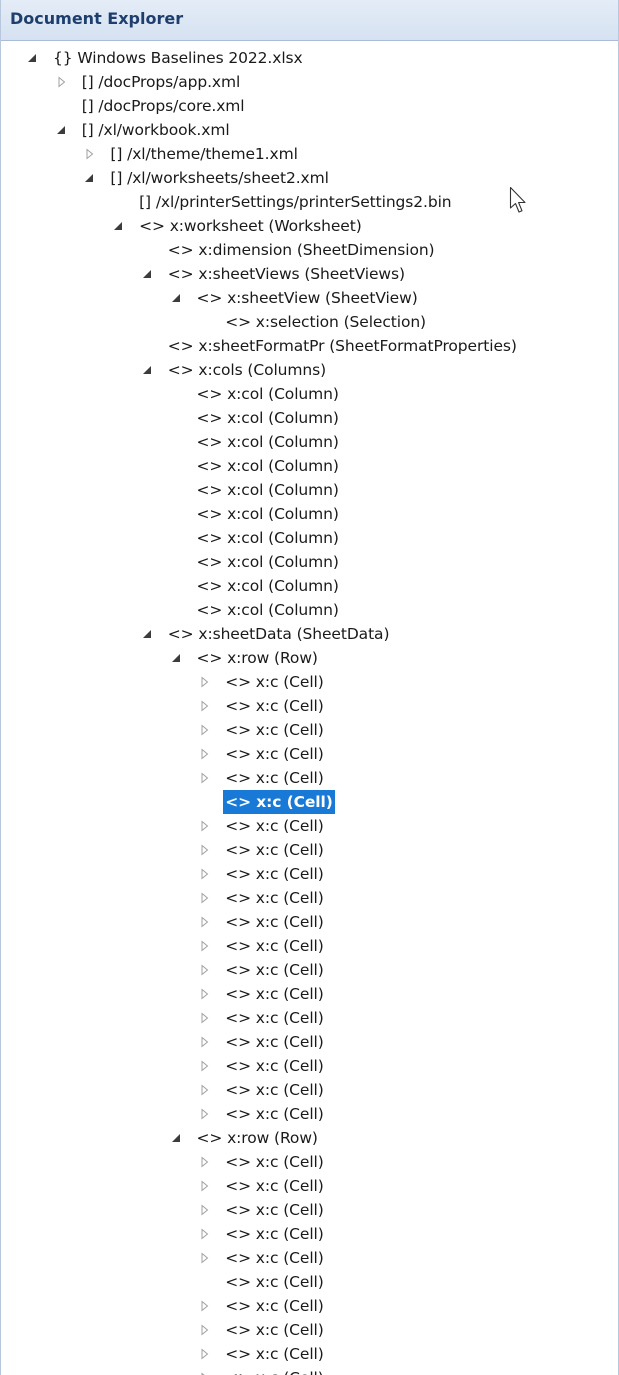 The height and width of the screenshot is (1375, 619). I want to click on tree-node: <> x:sheetData (SheetData), so click(267, 634).